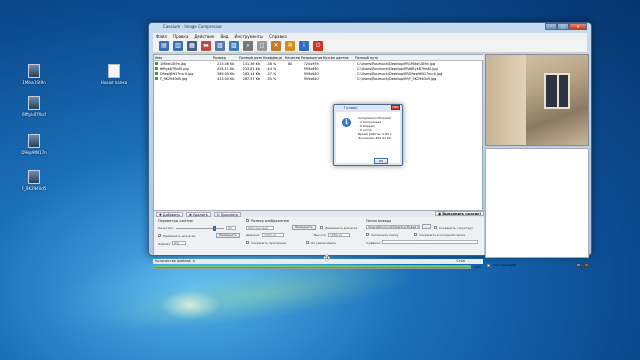  What do you see at coordinates (164, 45) in the screenshot?
I see `open-icon: ▤` at bounding box center [164, 45].